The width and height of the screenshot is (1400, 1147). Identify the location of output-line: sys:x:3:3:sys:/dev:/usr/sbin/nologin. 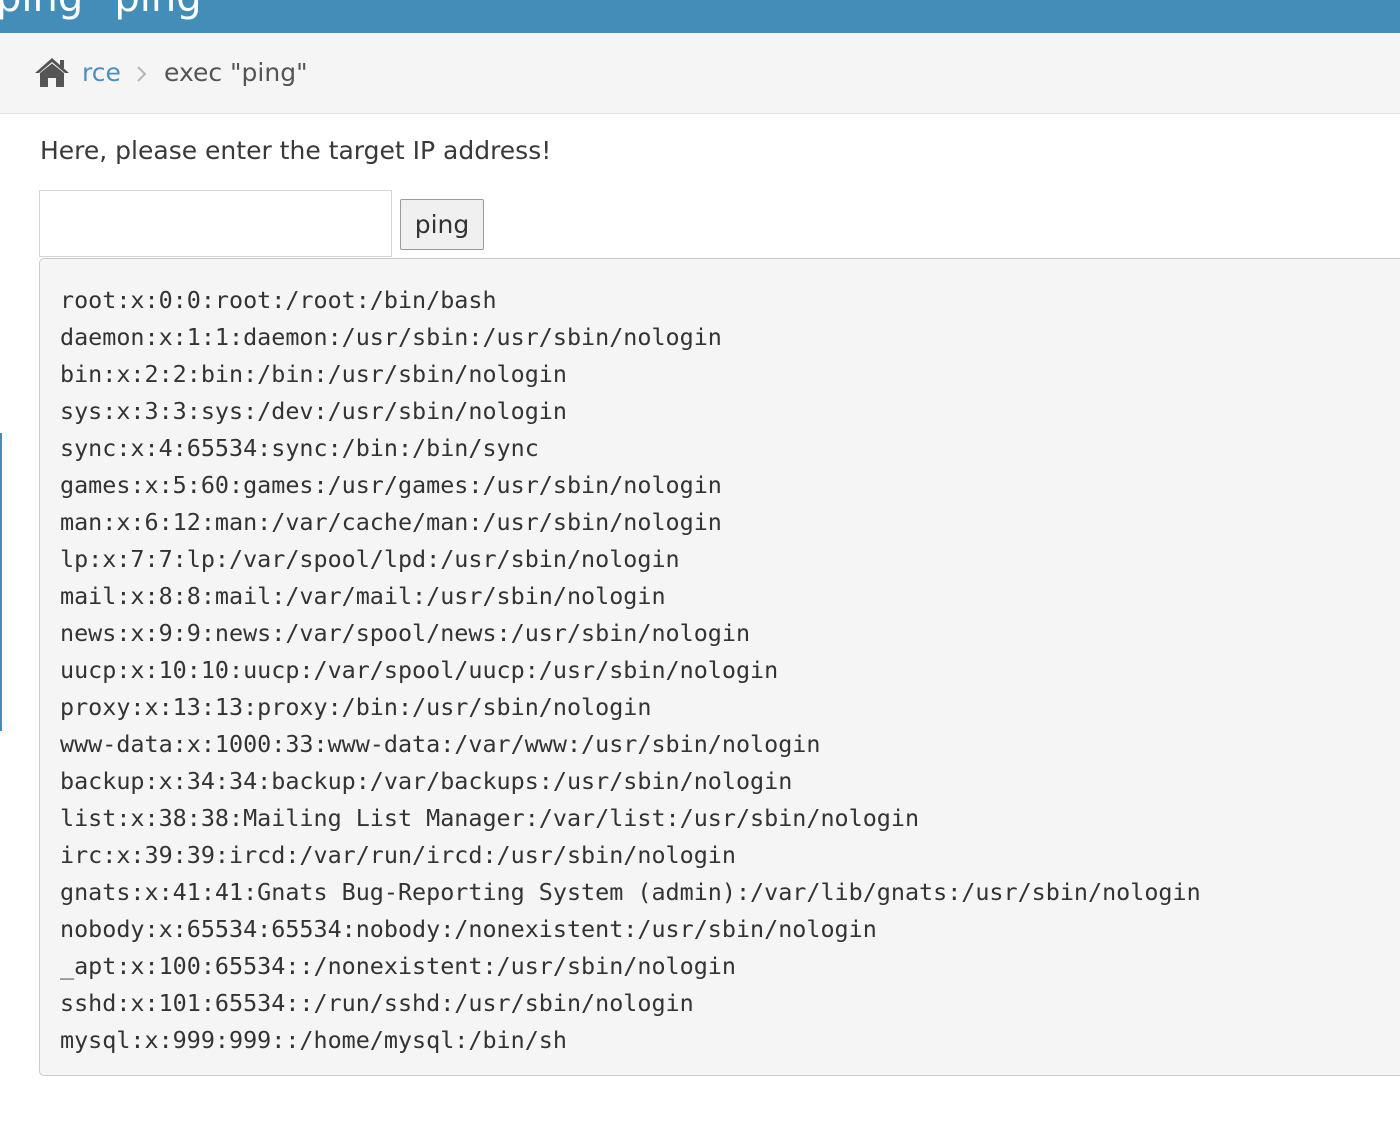
(313, 411).